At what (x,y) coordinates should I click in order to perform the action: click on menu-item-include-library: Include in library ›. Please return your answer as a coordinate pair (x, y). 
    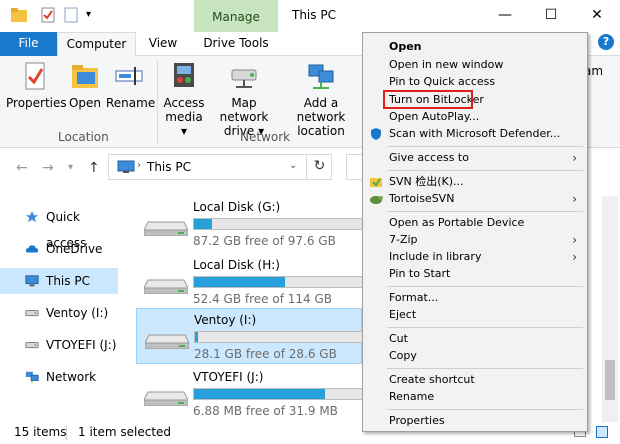
    Looking at the image, I should click on (475, 257).